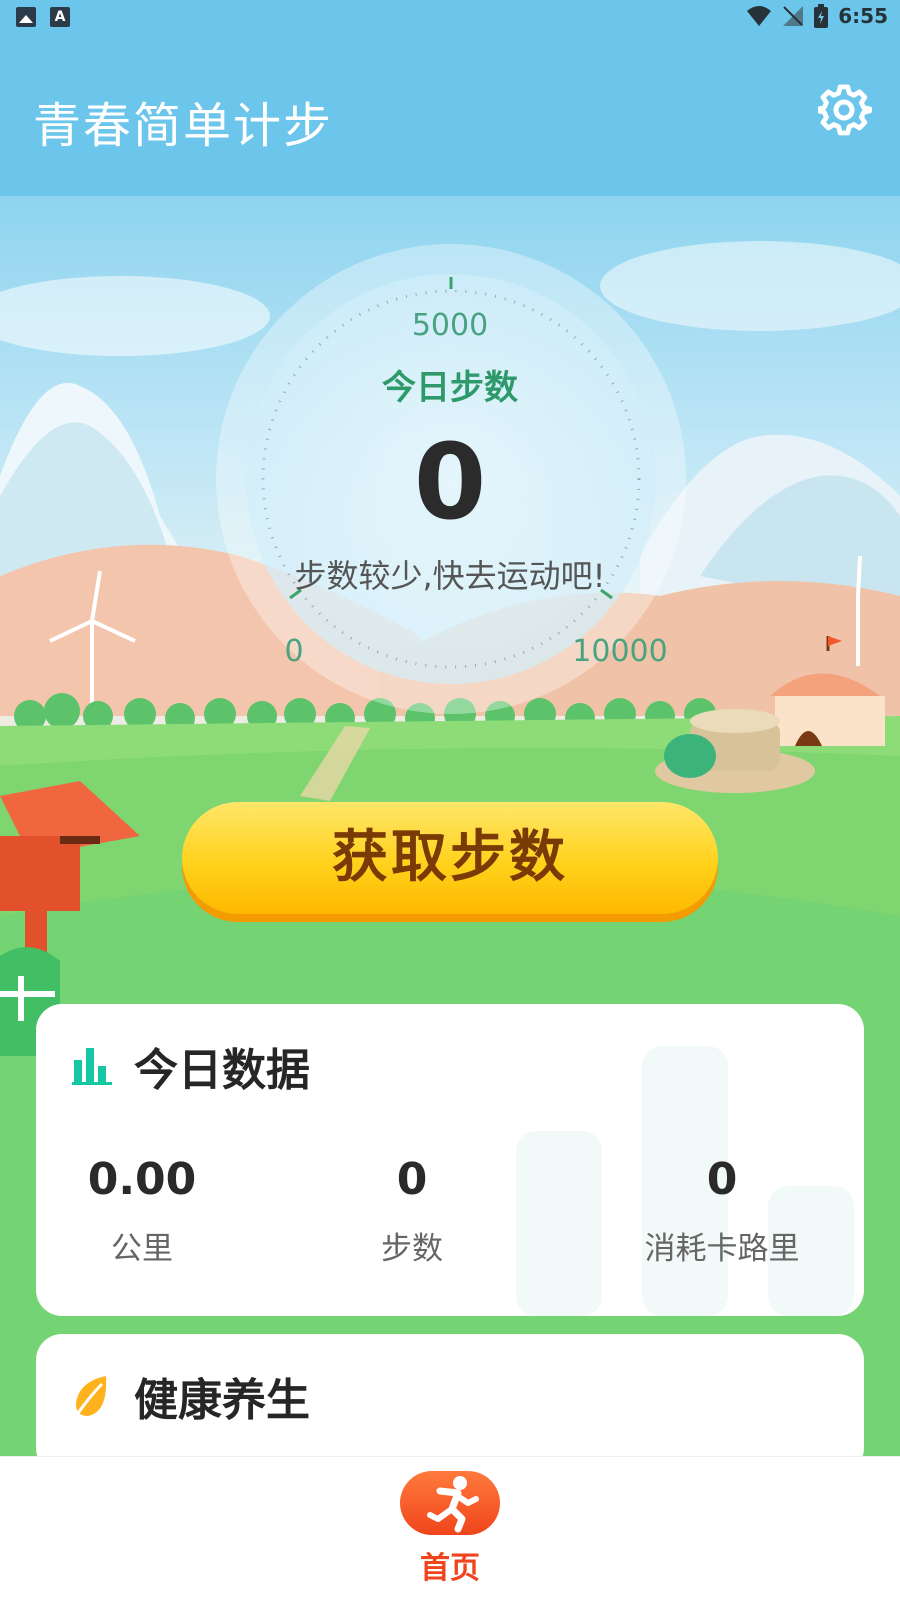 Image resolution: width=900 pixels, height=1601 pixels. Describe the element at coordinates (722, 1211) in the screenshot. I see `stat-calories: 0 消耗卡路里` at that location.